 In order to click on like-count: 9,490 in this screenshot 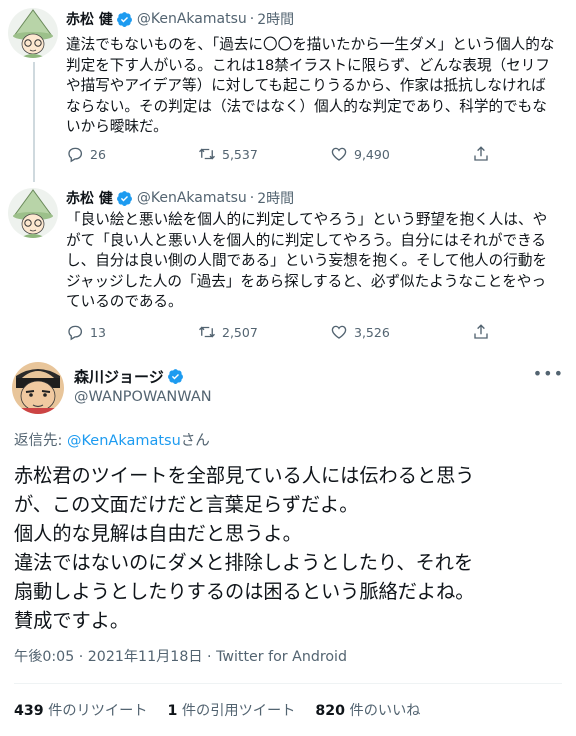, I will do `click(372, 154)`.